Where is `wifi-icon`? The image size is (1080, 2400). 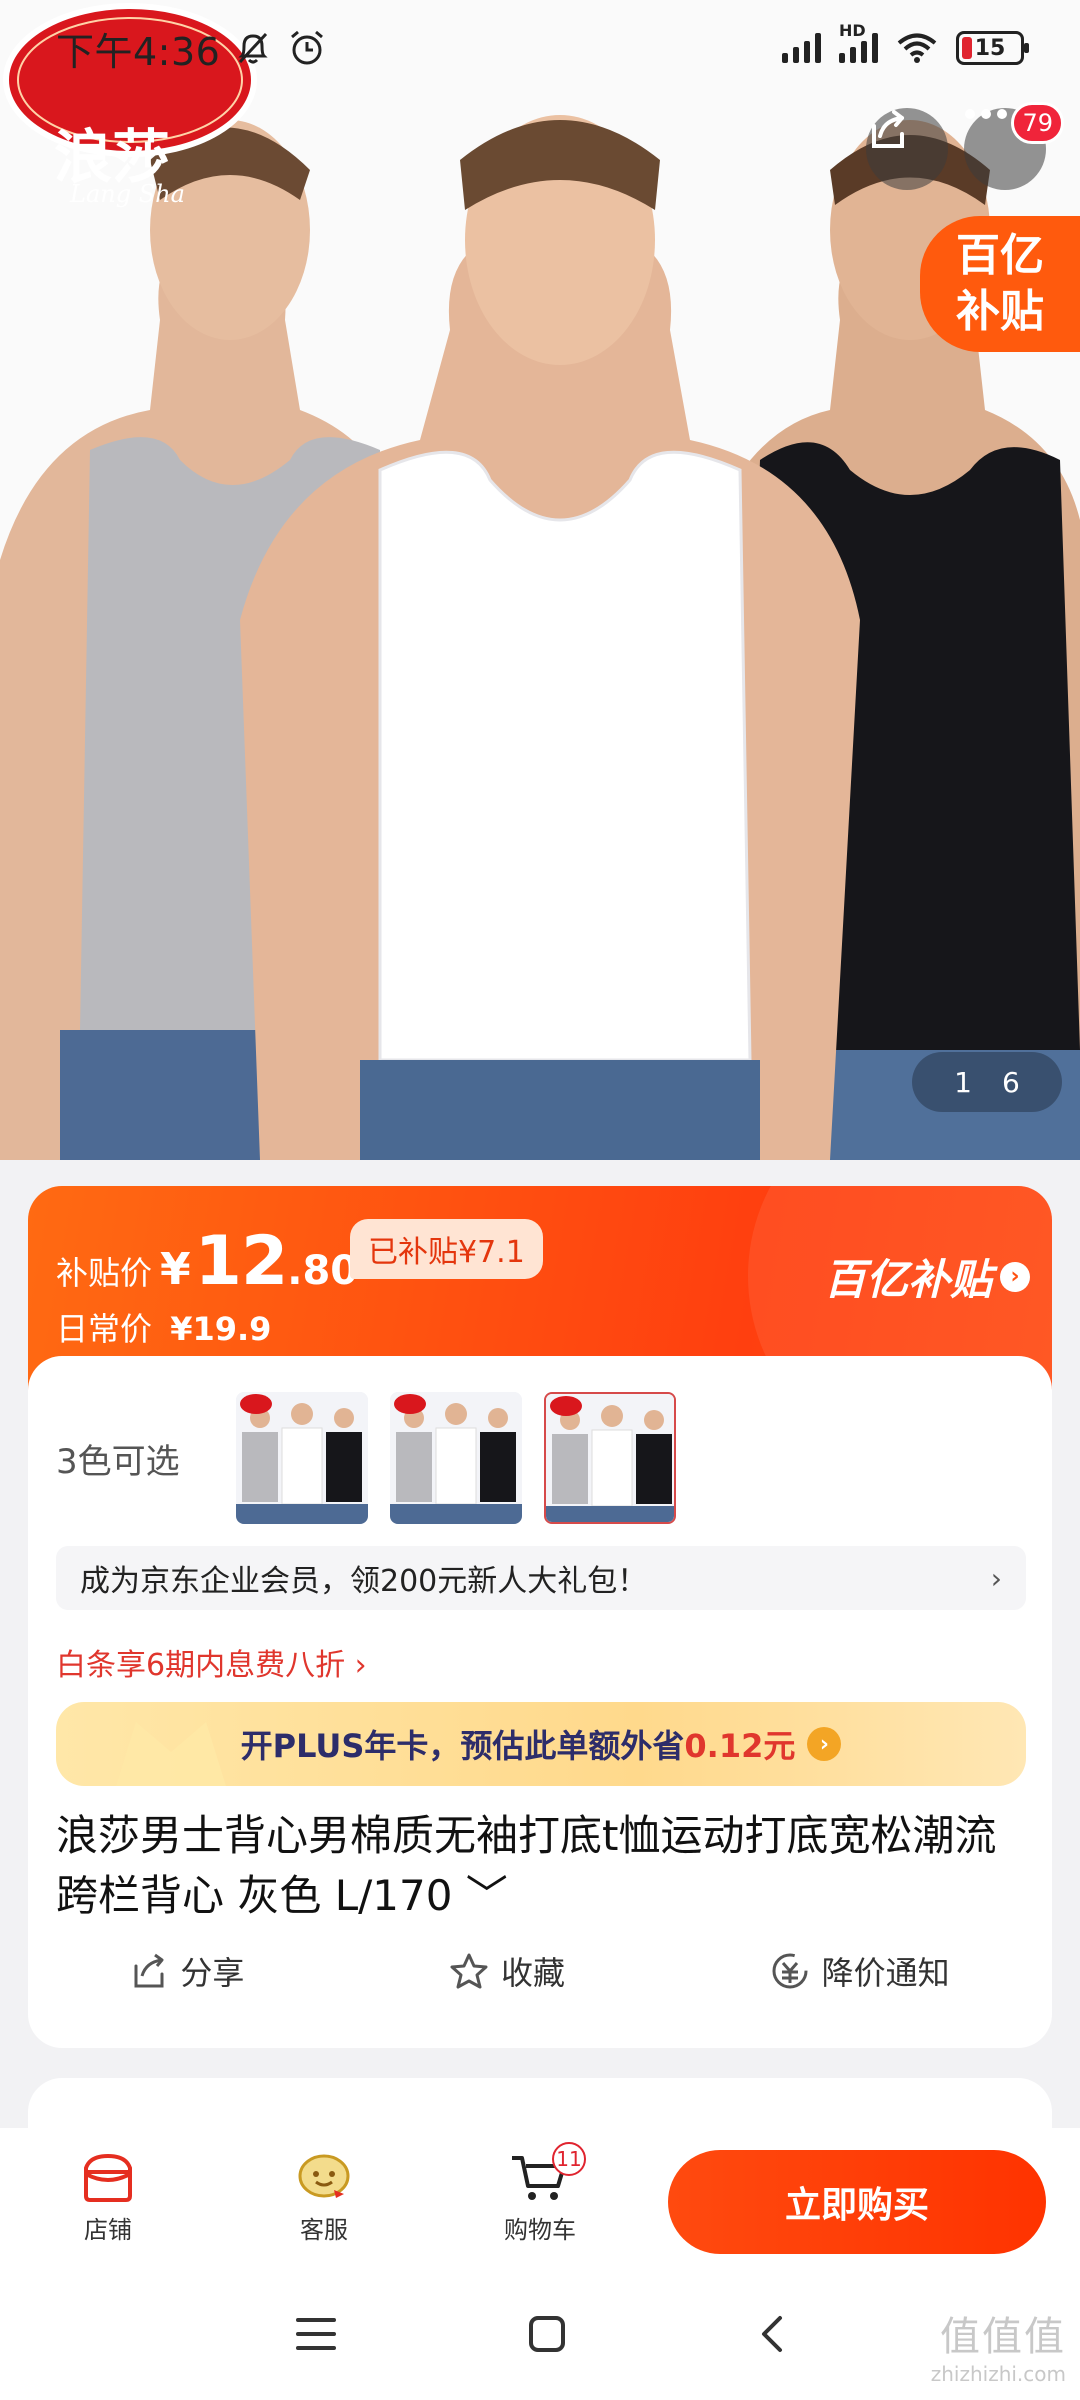
wifi-icon is located at coordinates (917, 48).